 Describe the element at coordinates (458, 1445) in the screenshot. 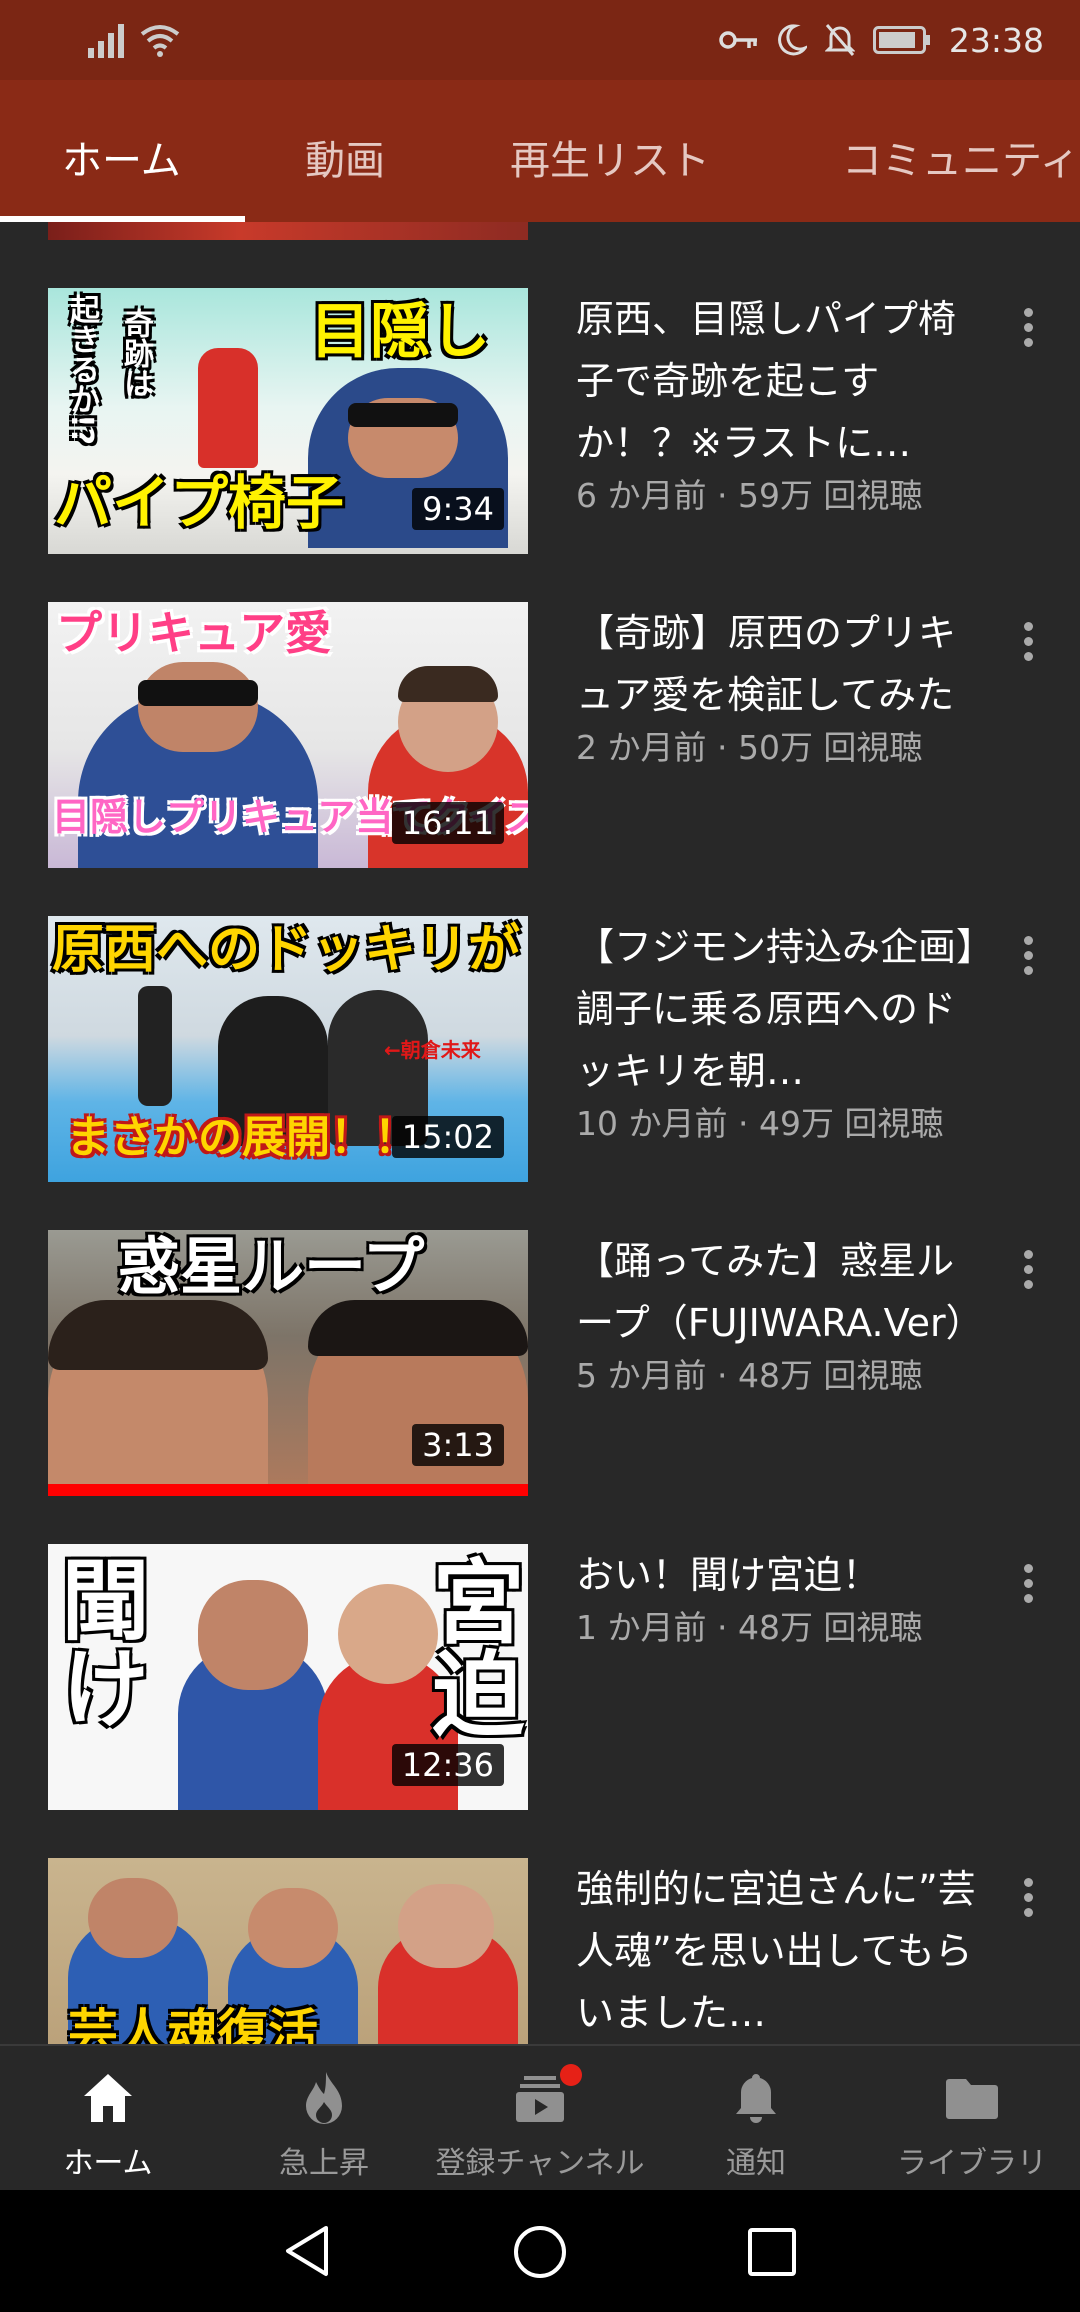

I see `video-duration: 3:13` at that location.